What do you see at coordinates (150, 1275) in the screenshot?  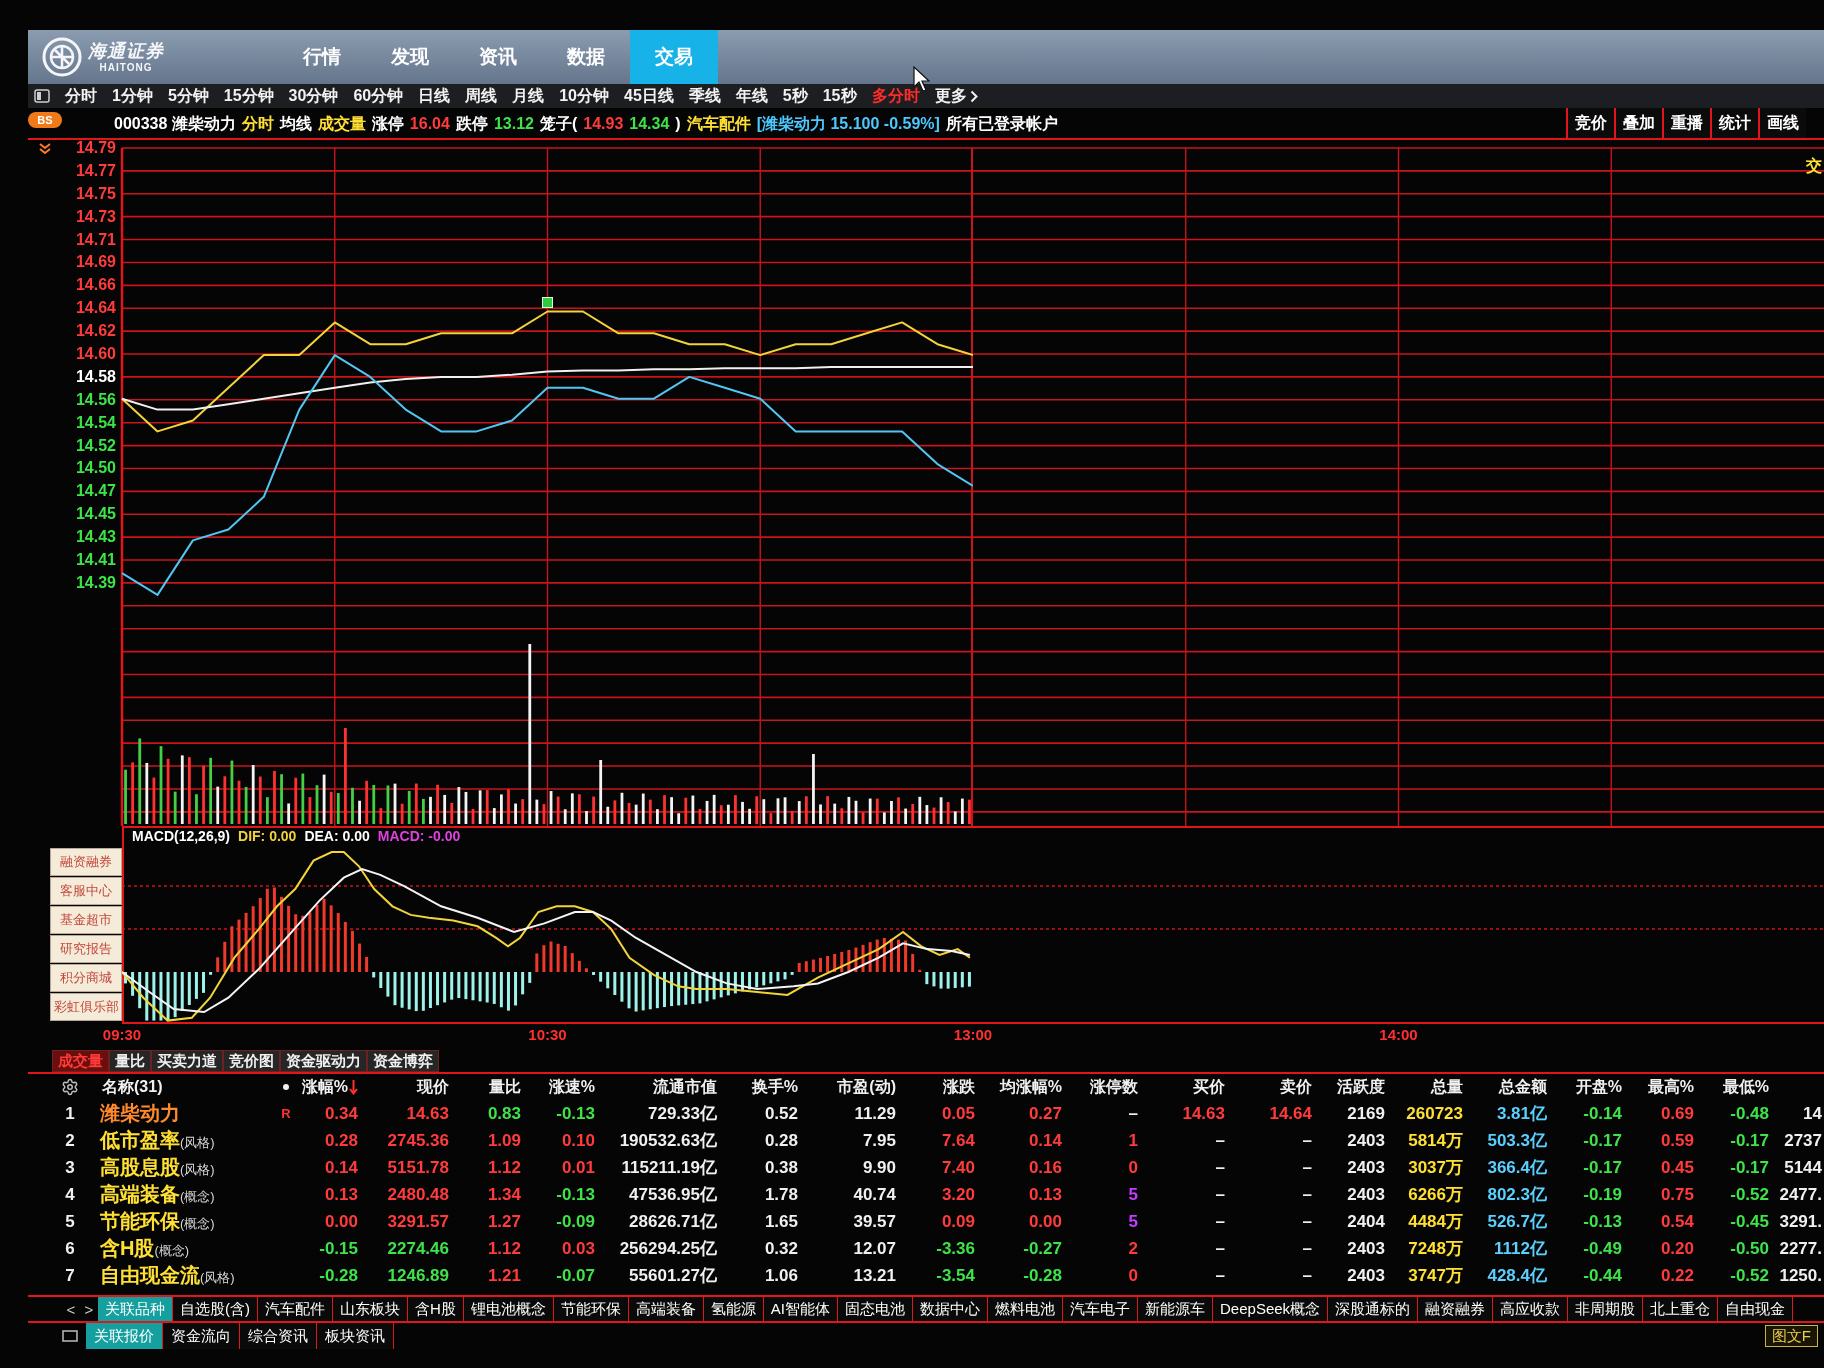 I see `security-name: 自由现金流` at bounding box center [150, 1275].